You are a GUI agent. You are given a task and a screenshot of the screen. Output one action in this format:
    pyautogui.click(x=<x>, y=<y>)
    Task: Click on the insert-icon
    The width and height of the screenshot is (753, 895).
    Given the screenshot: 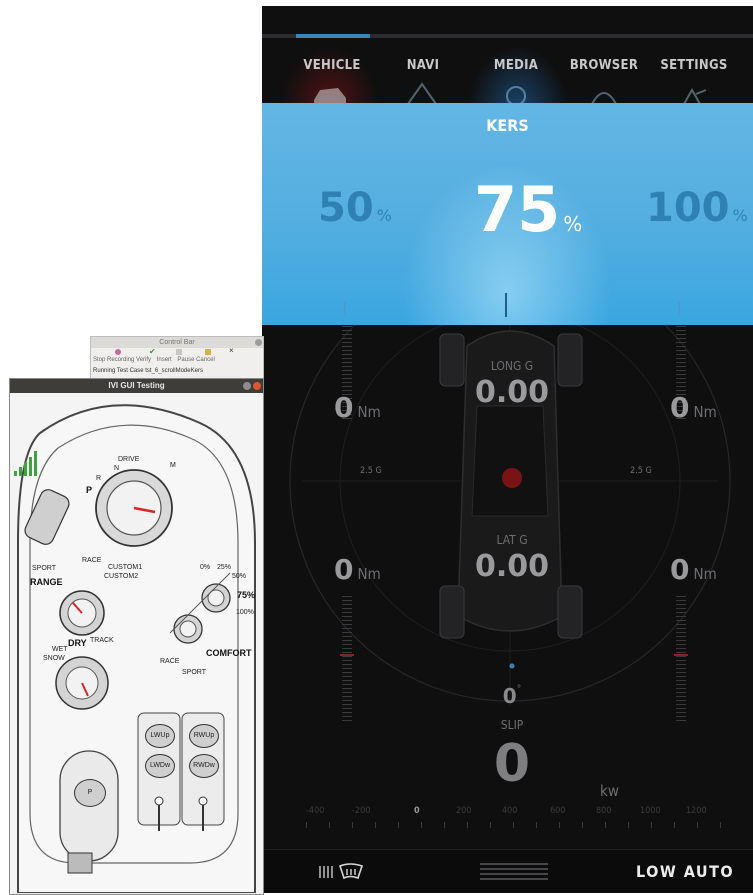 What is the action you would take?
    pyautogui.click(x=179, y=352)
    